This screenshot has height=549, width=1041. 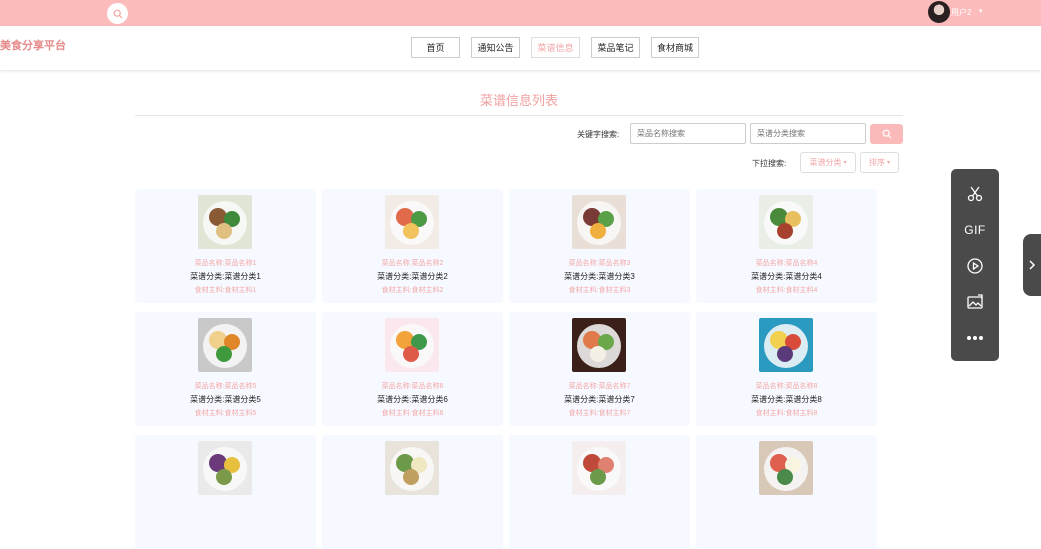 I want to click on recipe-ingredients: 食材主料:食材主料8, so click(x=786, y=413).